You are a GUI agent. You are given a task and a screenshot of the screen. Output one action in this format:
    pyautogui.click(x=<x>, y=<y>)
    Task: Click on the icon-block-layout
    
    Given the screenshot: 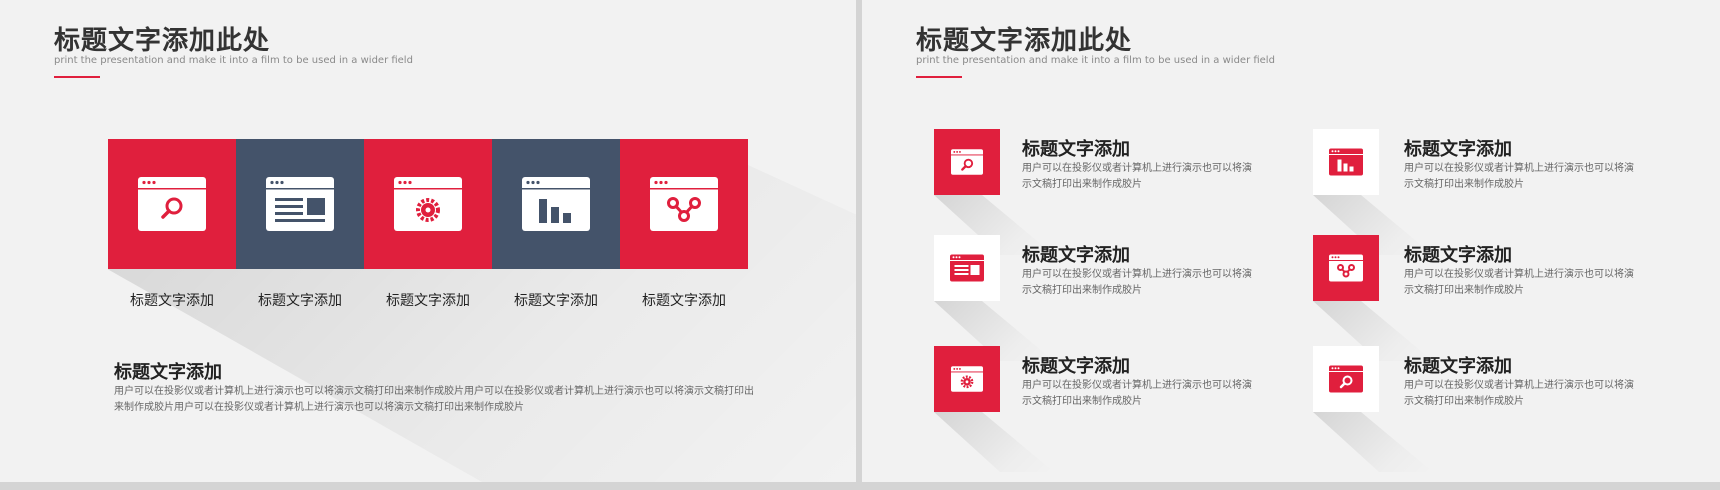 What is the action you would take?
    pyautogui.click(x=300, y=204)
    